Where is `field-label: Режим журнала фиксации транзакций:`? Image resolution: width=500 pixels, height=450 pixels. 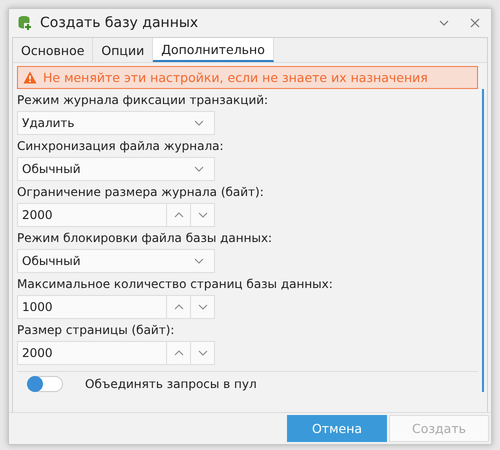 field-label: Режим журнала фиксации транзакций: is located at coordinates (143, 100).